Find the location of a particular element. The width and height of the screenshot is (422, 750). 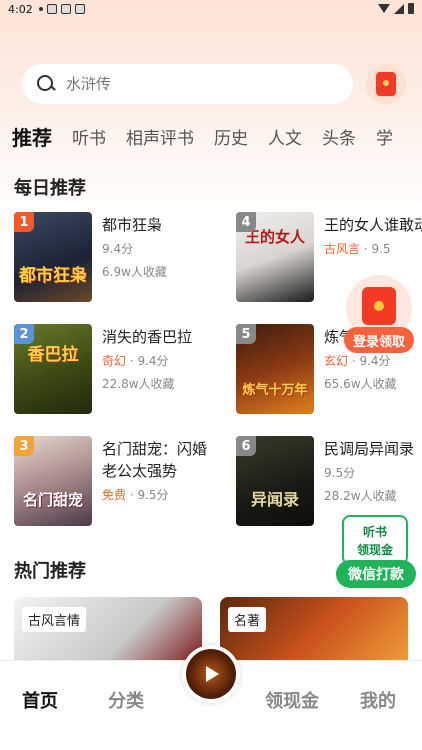

book-card: 名门甜宠 3 名门甜宠：闪婚老公太强势 免费 · 9.5分 is located at coordinates (114, 482).